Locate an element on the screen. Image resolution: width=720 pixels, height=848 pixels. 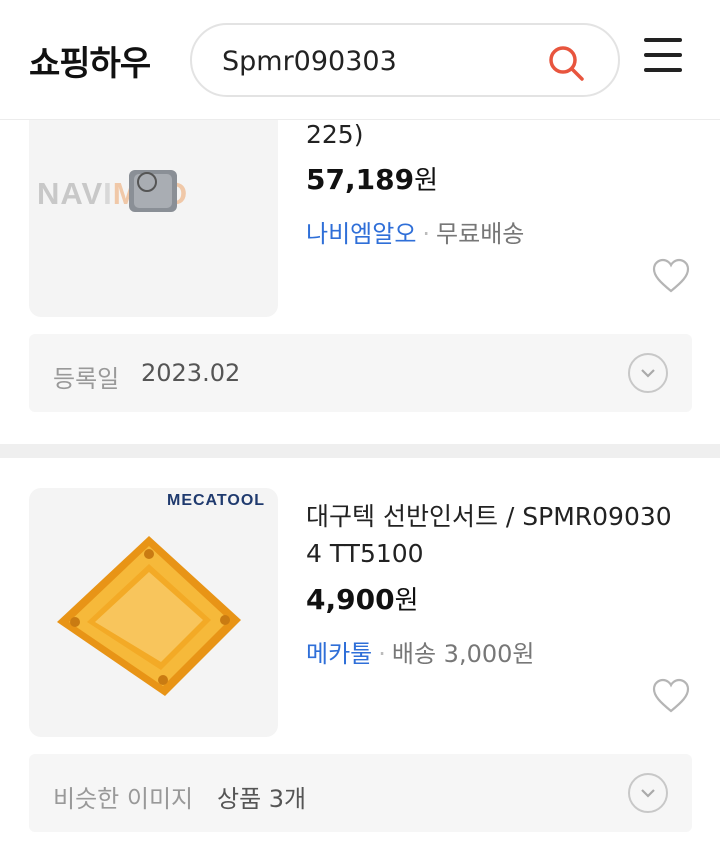
section-divider is located at coordinates (360, 451).